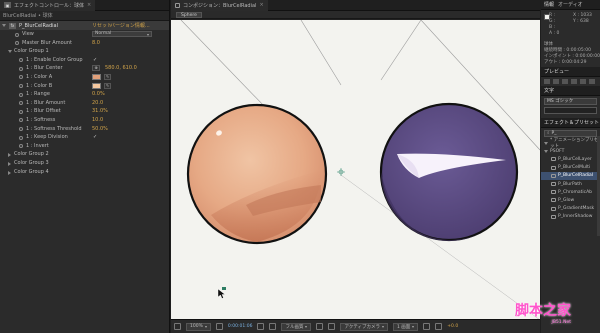 The height and width of the screenshot is (333, 600). What do you see at coordinates (100, 111) in the screenshot?
I see `param-value: 31.0%` at bounding box center [100, 111].